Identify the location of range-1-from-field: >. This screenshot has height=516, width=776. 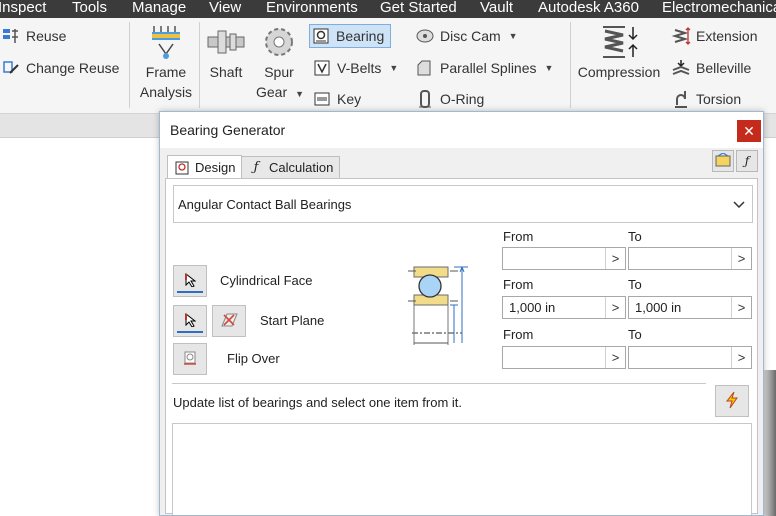
(564, 258).